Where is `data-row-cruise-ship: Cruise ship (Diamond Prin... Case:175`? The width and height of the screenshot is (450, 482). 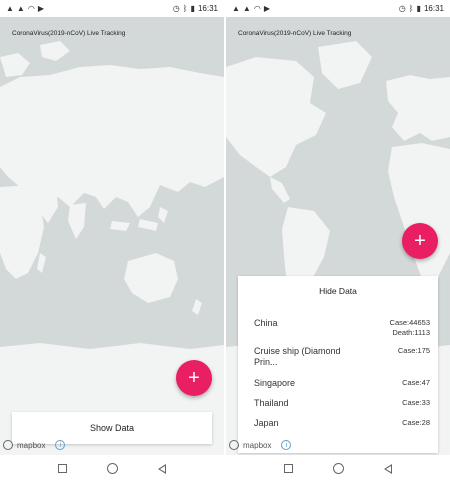 data-row-cruise-ship: Cruise ship (Diamond Prin... Case:175 is located at coordinates (338, 361).